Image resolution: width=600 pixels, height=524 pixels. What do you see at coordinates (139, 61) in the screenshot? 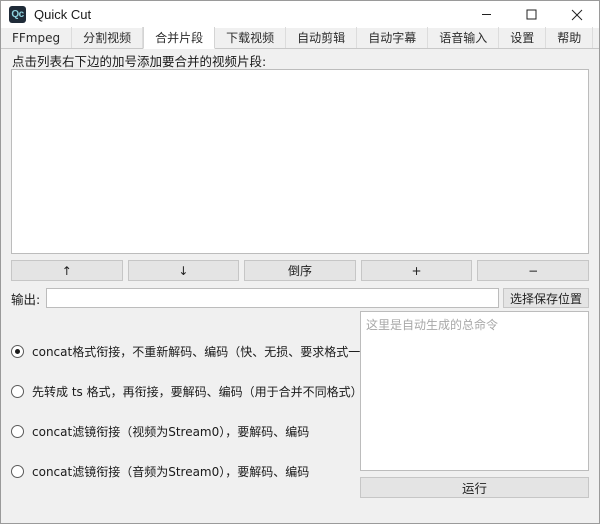
I see `instruction-text: 点击列表右下边的加号添加要合并的视频片段:` at bounding box center [139, 61].